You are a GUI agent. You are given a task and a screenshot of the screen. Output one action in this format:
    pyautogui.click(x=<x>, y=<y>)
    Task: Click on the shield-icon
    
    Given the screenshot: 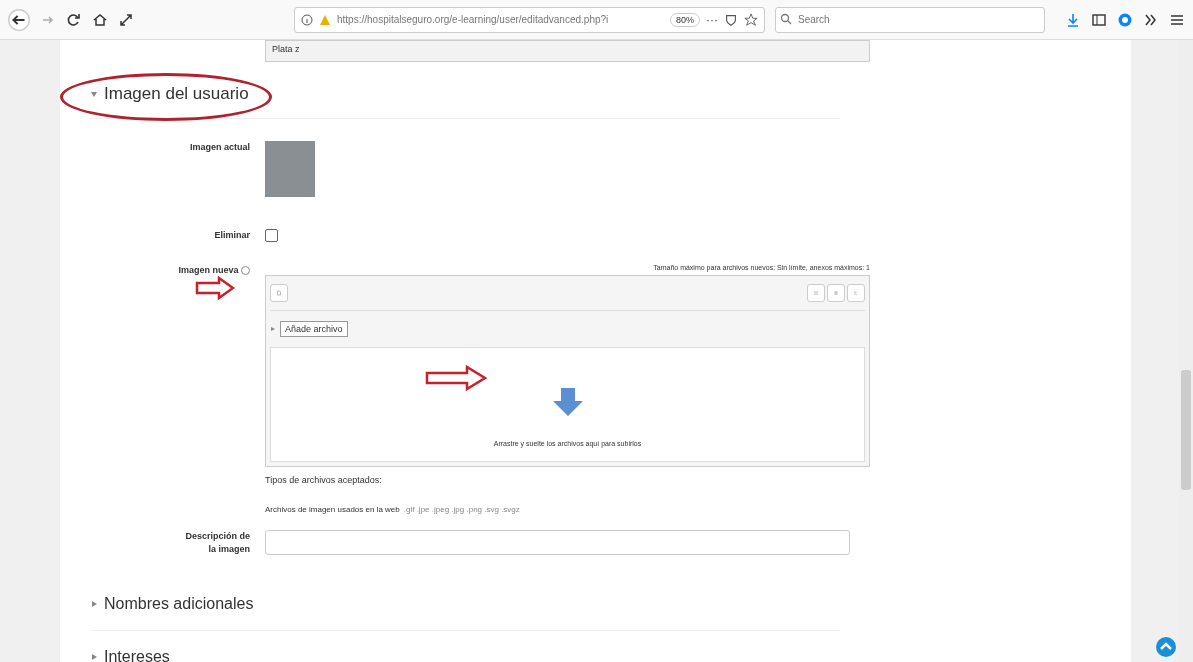 What is the action you would take?
    pyautogui.click(x=731, y=19)
    